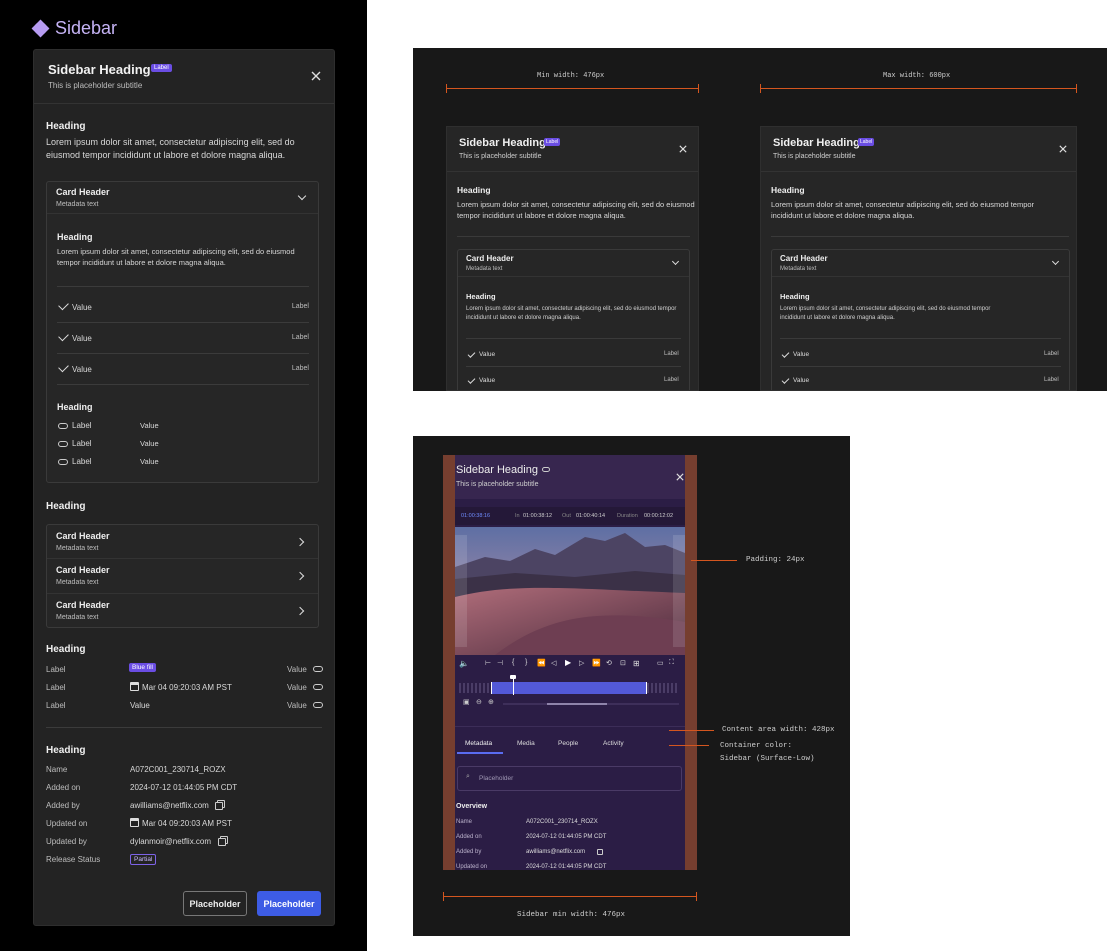  I want to click on diamond-logo-icon, so click(40, 28).